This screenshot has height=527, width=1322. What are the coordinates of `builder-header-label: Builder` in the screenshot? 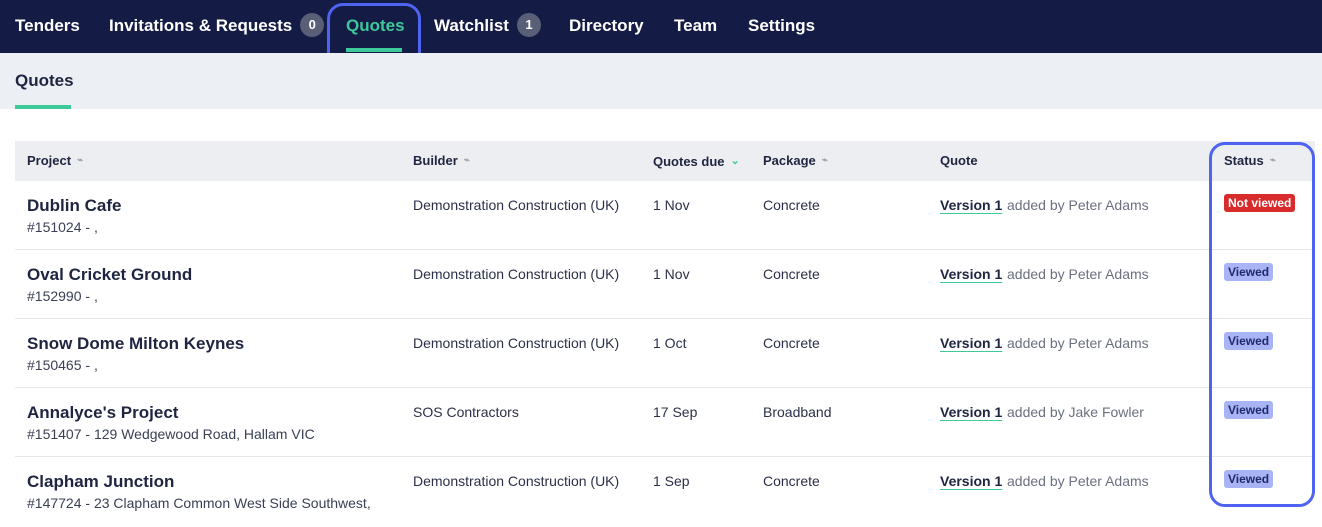 It's located at (435, 160).